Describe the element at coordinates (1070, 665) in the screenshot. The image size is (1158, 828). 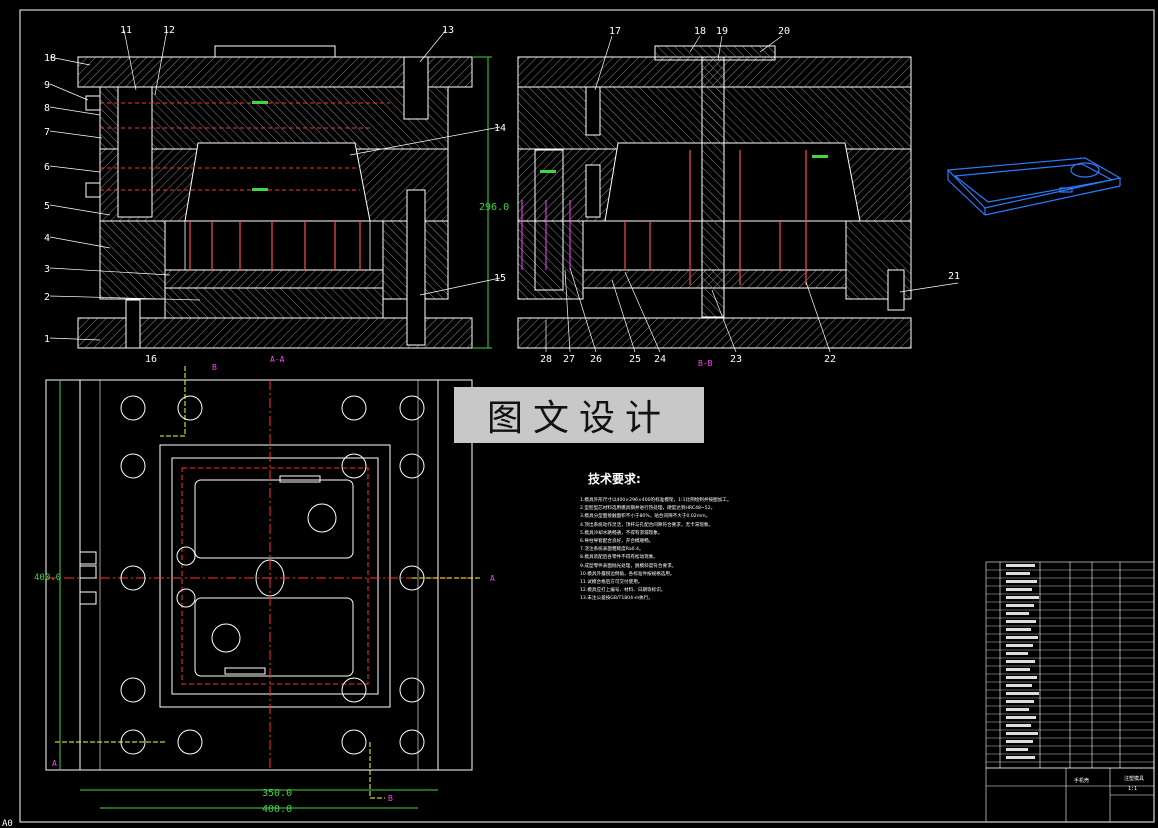
I see `bom-table` at that location.